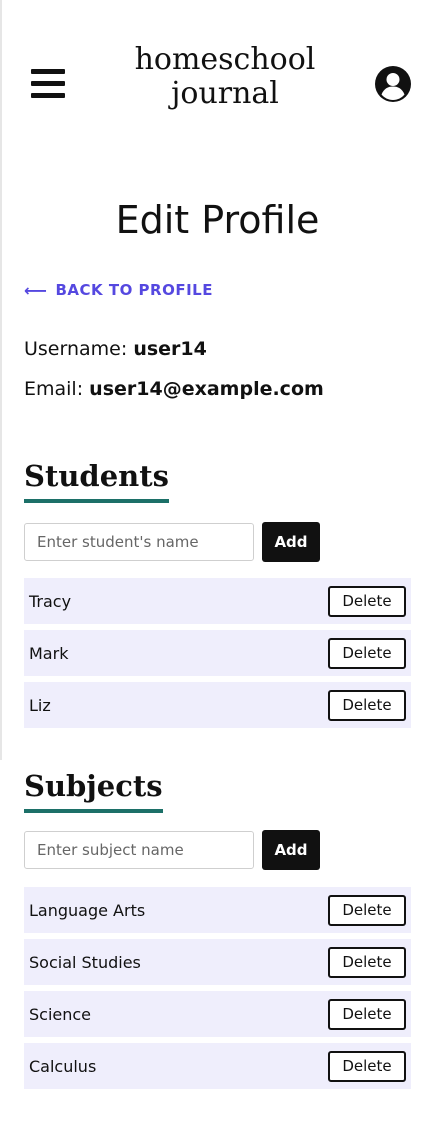  What do you see at coordinates (225, 59) in the screenshot?
I see `logo-line-1: homeschool` at bounding box center [225, 59].